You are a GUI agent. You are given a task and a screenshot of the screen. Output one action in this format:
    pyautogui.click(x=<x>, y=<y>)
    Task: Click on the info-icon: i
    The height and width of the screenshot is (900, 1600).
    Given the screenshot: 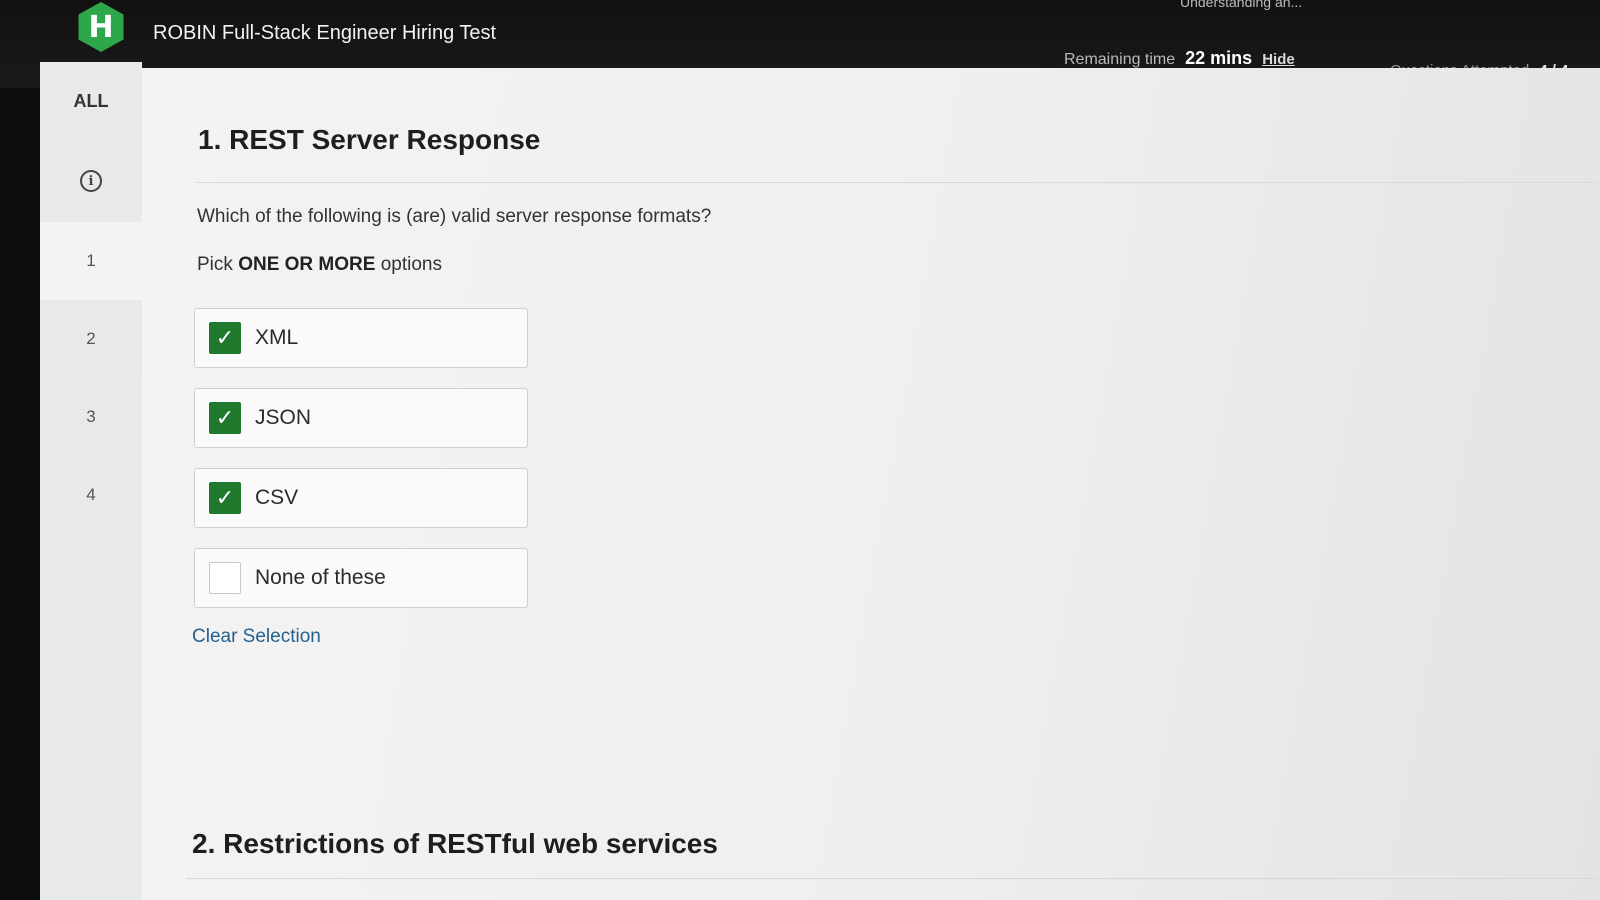 What is the action you would take?
    pyautogui.click(x=91, y=181)
    